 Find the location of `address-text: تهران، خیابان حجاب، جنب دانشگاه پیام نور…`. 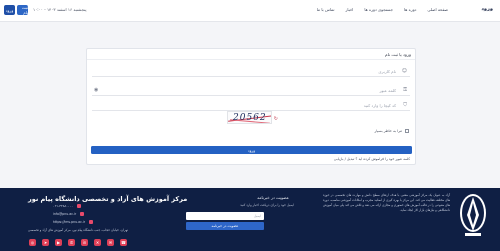

address-text: تهران، خیابان حجاب، جنب دانشگاه پیام نور… is located at coordinates (78, 230).